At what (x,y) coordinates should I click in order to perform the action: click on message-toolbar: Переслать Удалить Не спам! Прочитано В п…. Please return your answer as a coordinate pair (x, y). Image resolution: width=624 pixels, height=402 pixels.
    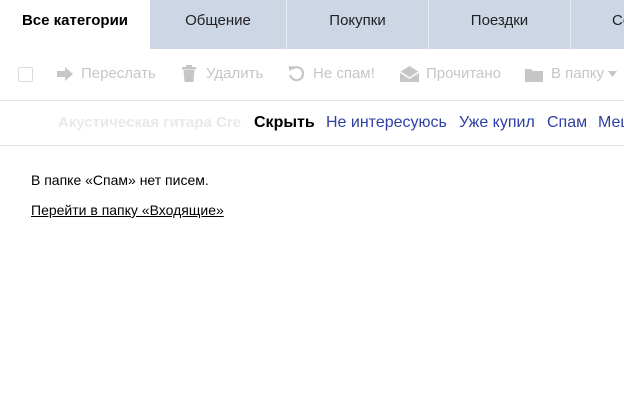
    Looking at the image, I should click on (312, 74).